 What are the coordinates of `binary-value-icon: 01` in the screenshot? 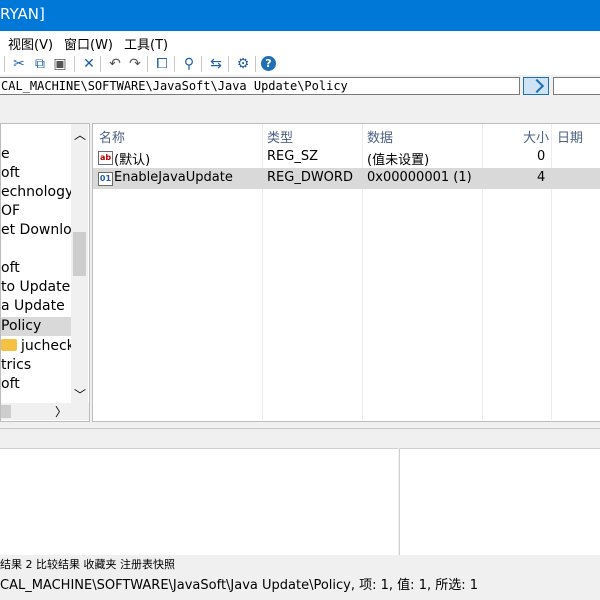 It's located at (105, 179).